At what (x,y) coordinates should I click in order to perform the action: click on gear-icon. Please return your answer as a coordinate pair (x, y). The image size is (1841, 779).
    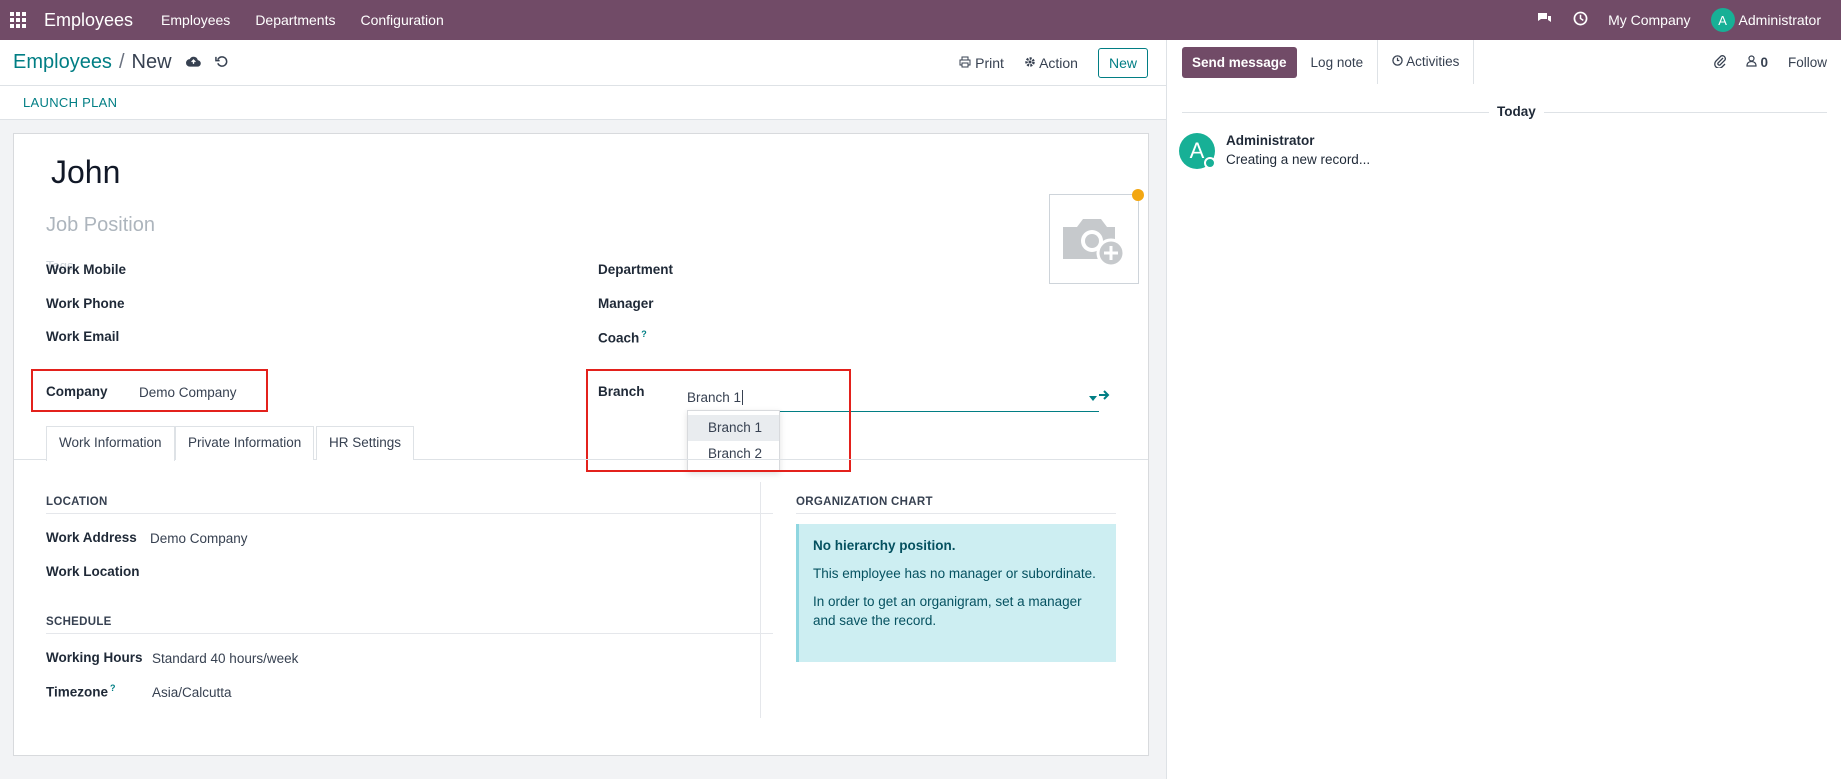
    Looking at the image, I should click on (1030, 61).